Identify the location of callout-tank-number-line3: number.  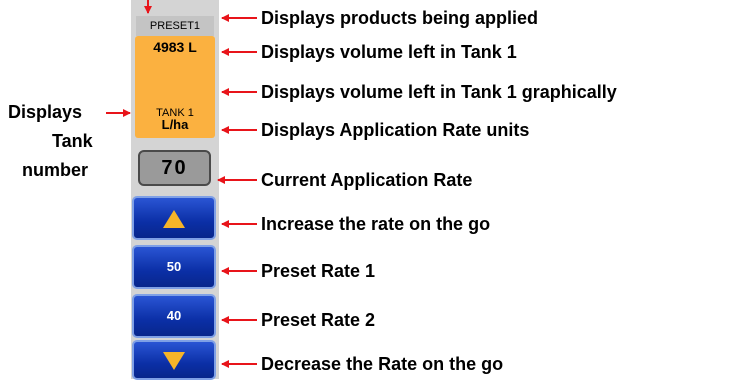
(55, 170).